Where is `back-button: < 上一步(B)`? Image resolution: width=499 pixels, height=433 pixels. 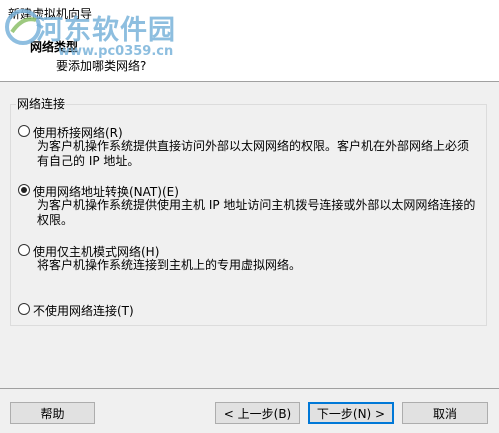
back-button: < 上一步(B) is located at coordinates (257, 413).